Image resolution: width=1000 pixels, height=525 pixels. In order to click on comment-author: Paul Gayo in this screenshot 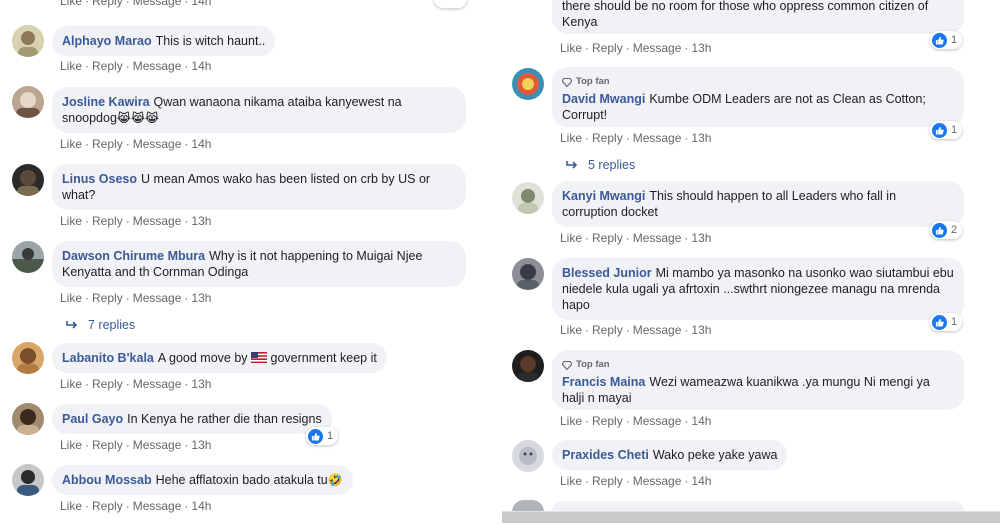, I will do `click(92, 419)`.